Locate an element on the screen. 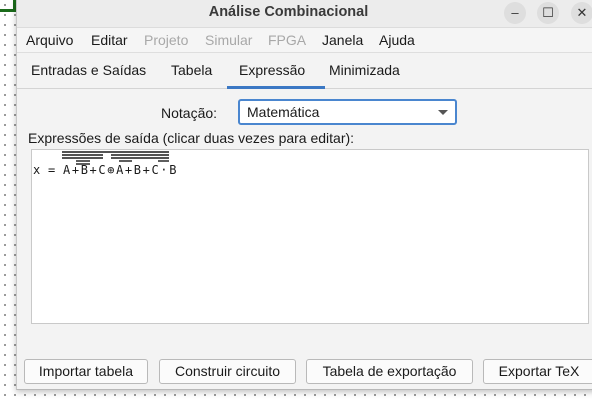  chevron-down-icon is located at coordinates (443, 112).